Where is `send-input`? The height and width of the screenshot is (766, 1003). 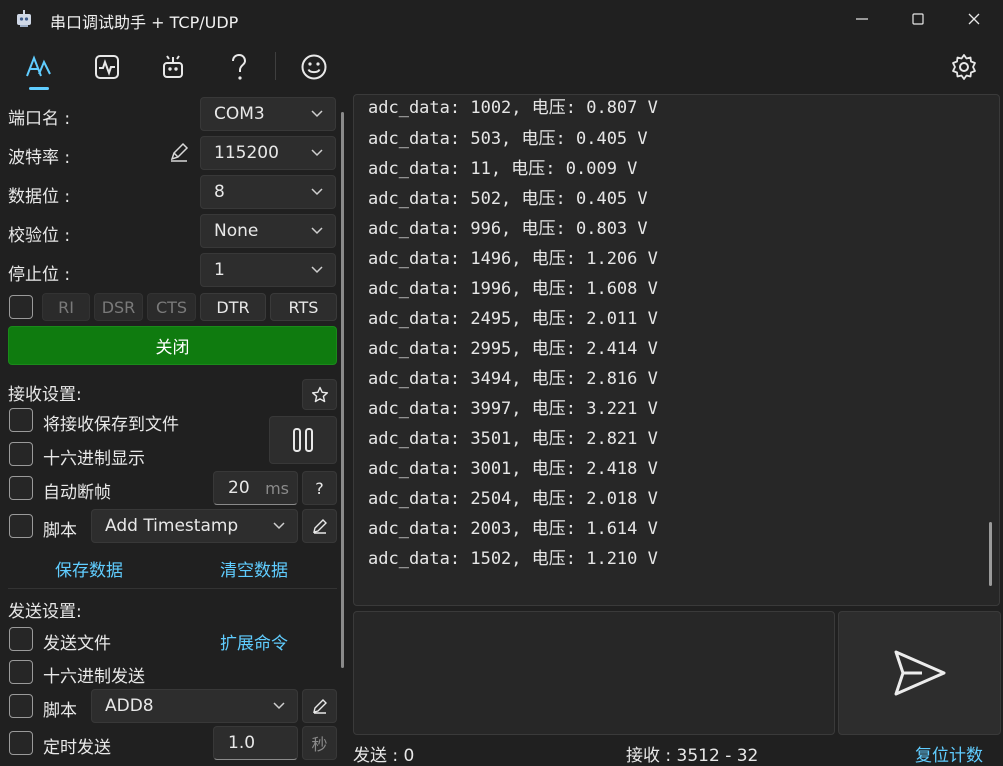 send-input is located at coordinates (594, 673).